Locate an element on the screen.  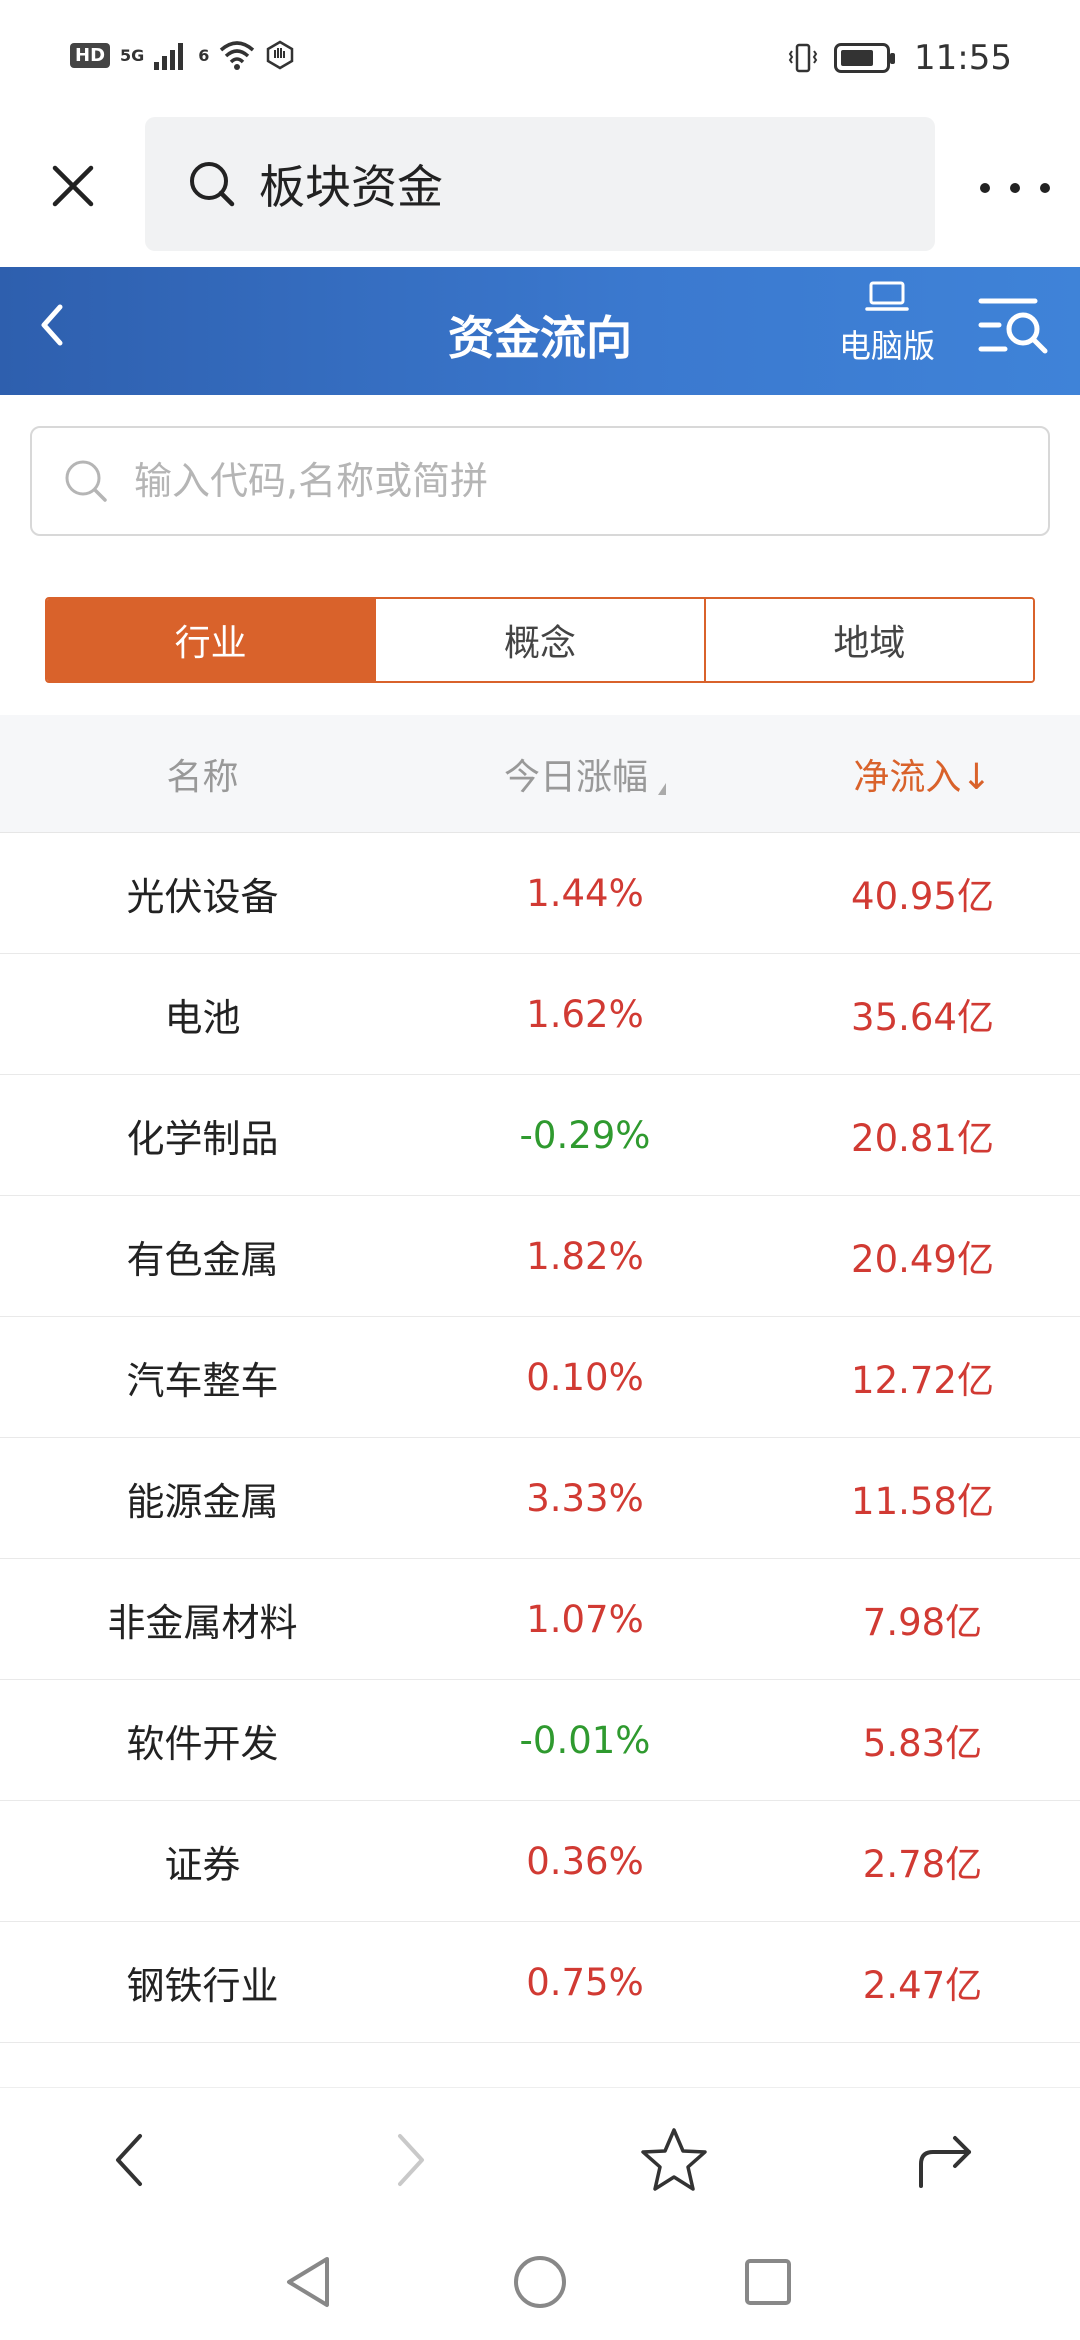
square-recents-icon is located at coordinates (768, 2282).